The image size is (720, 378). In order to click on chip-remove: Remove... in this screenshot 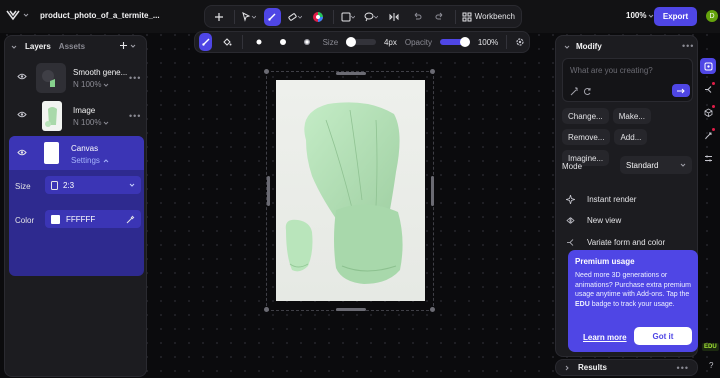, I will do `click(586, 137)`.